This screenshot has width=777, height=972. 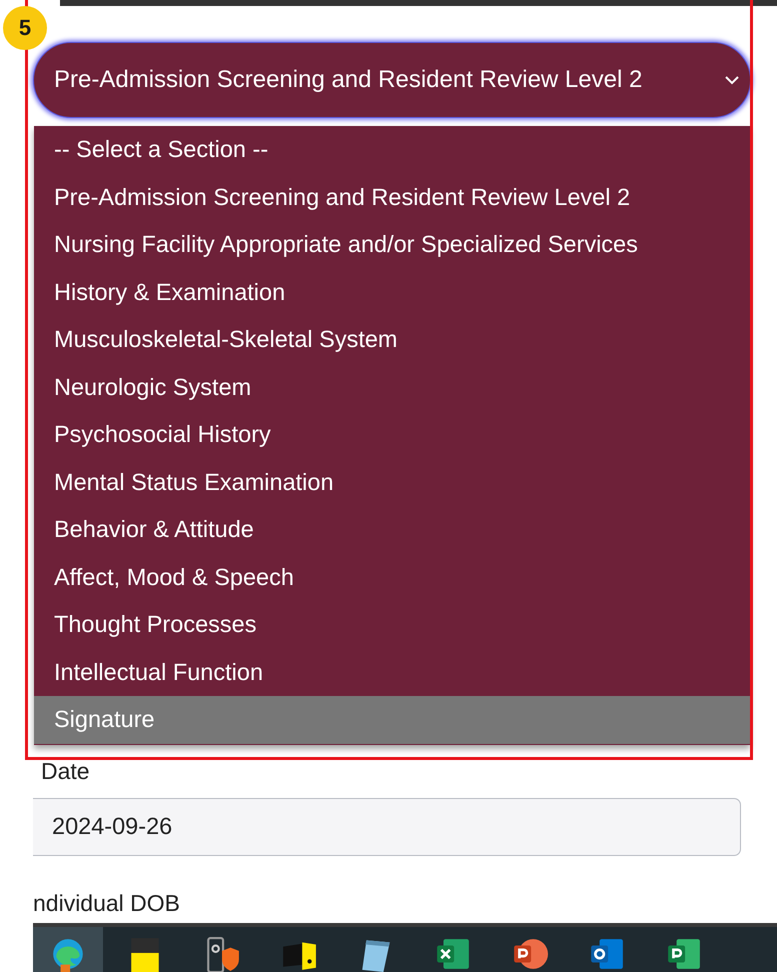 I want to click on dropdown-option: Affect, Mood & Speech, so click(x=392, y=577).